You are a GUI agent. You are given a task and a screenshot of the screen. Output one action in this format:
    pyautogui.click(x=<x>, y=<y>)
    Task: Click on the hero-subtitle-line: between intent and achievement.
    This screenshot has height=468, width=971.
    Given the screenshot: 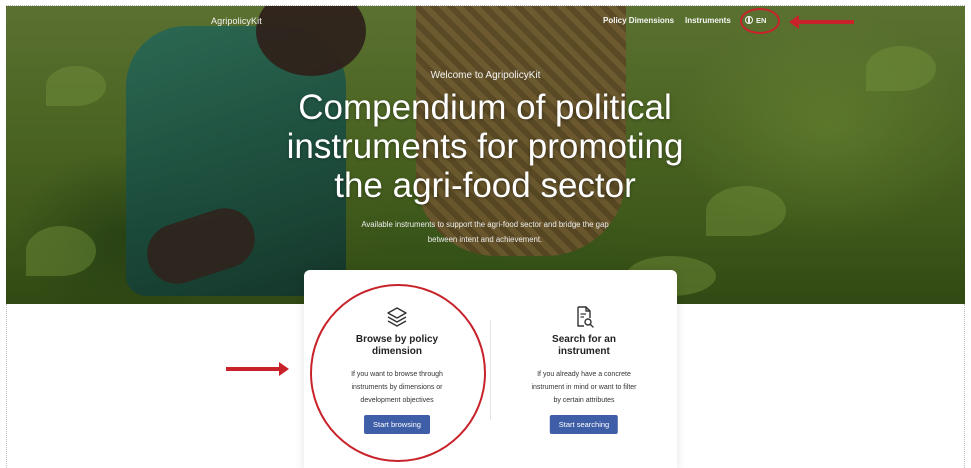 What is the action you would take?
    pyautogui.click(x=485, y=239)
    